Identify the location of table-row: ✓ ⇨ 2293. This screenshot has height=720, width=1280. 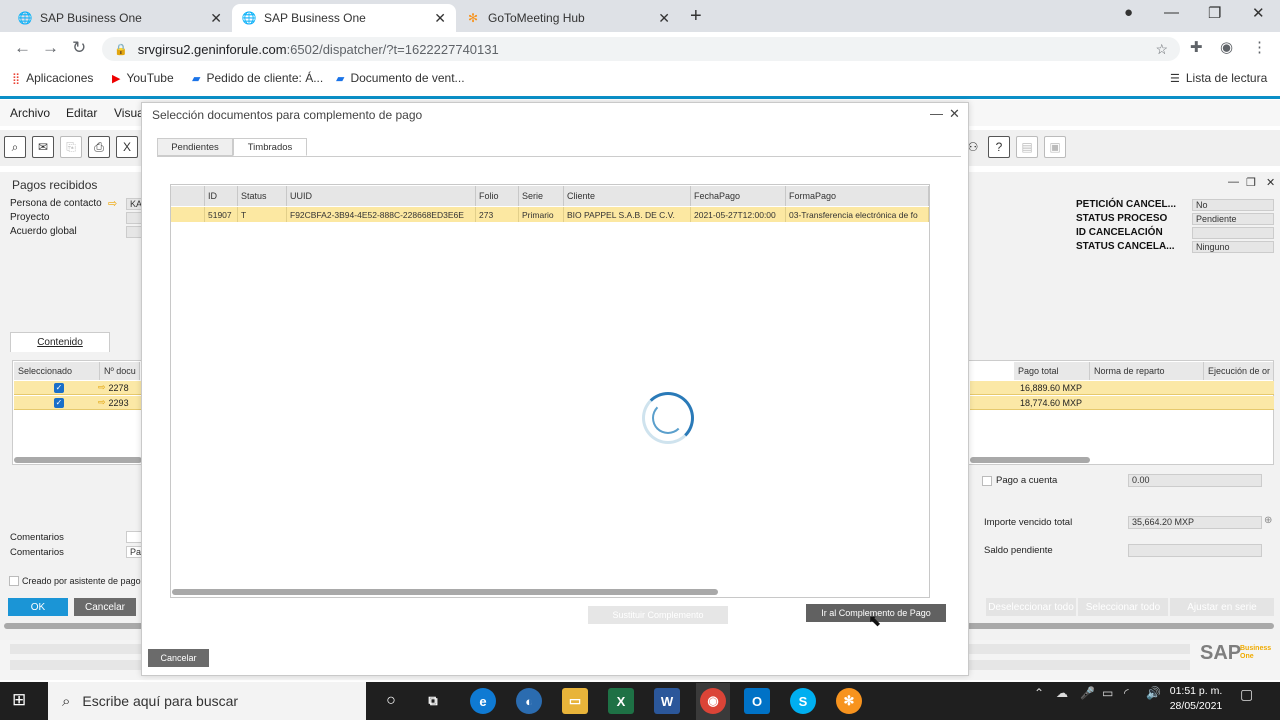
(77, 403).